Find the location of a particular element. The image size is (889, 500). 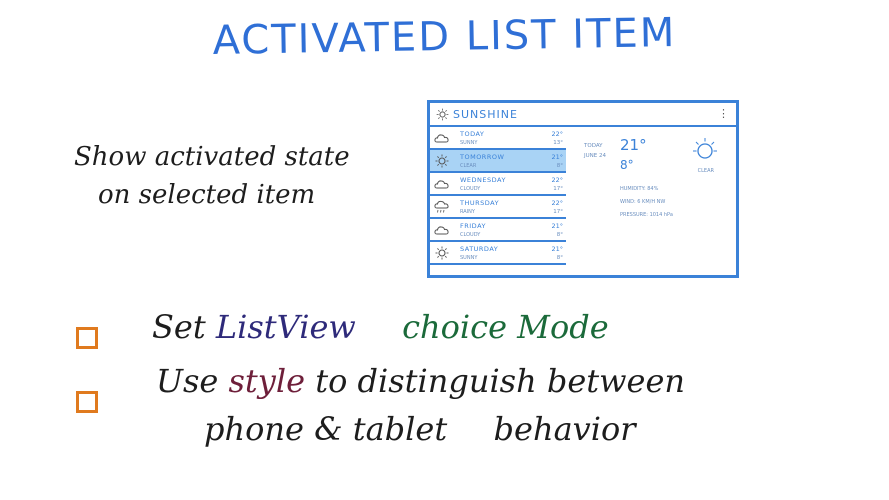

detail-humidity: HUMIDITY: 84% is located at coordinates (639, 189).